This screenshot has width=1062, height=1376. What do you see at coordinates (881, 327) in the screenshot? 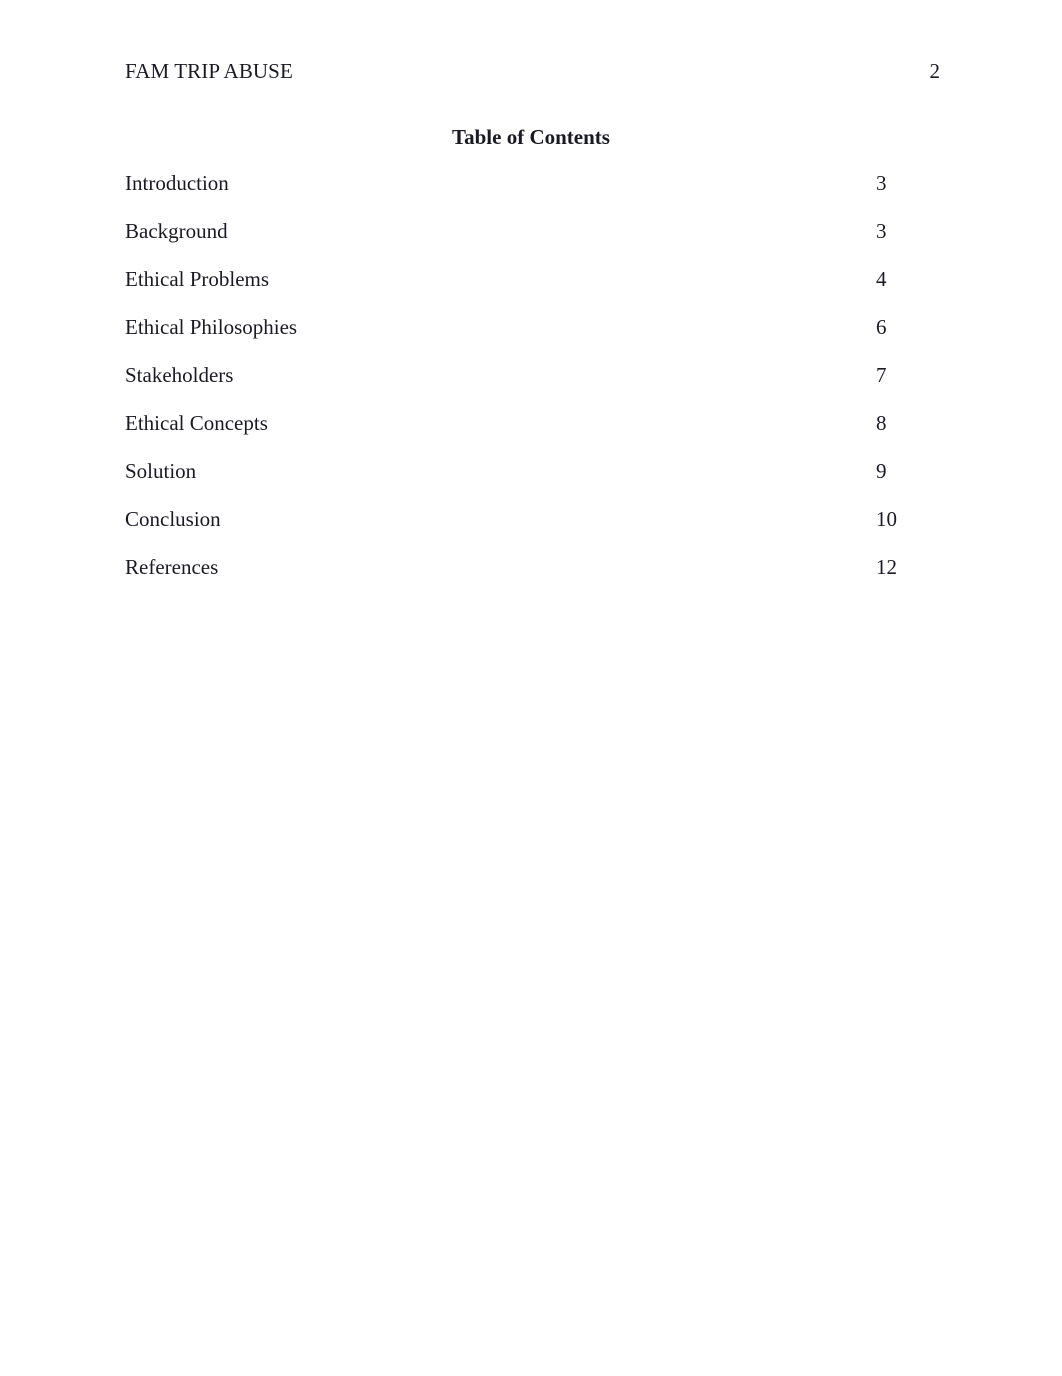
I see `toc-entry-page-number: 6` at bounding box center [881, 327].